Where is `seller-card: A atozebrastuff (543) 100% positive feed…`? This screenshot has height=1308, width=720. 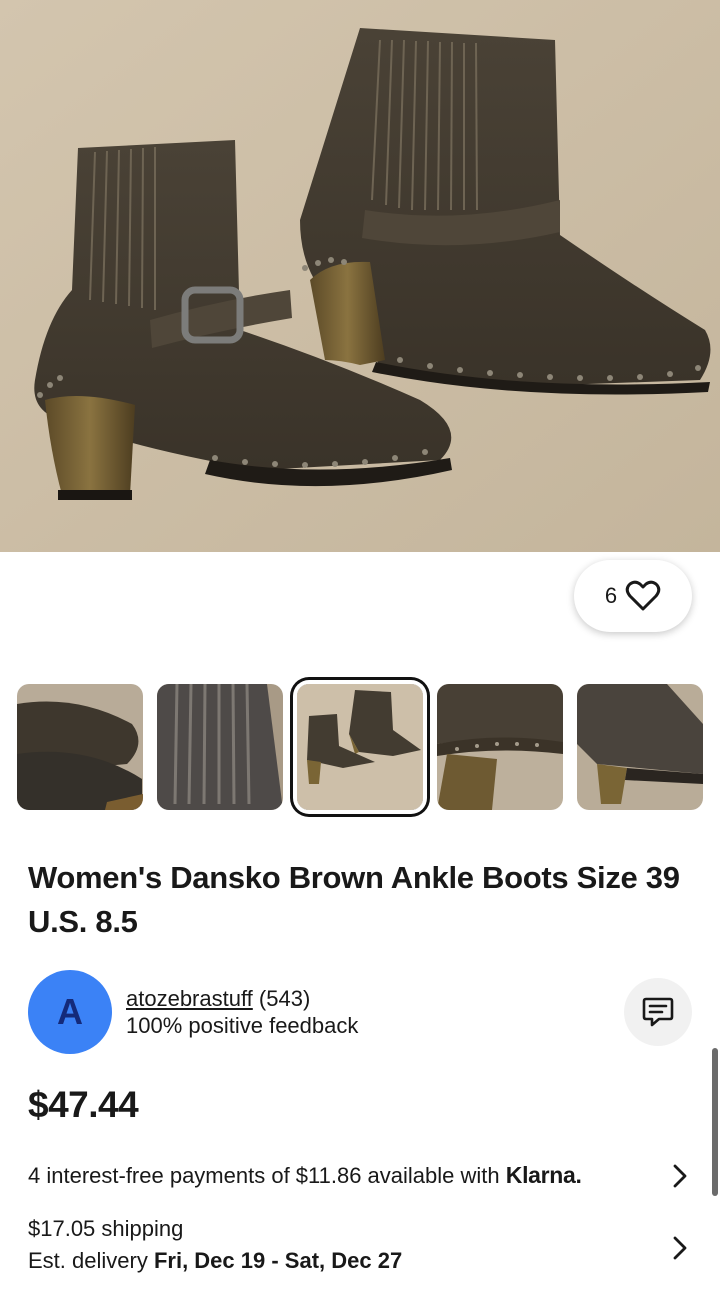
seller-card: A atozebrastuff (543) 100% positive feed… is located at coordinates (360, 1012).